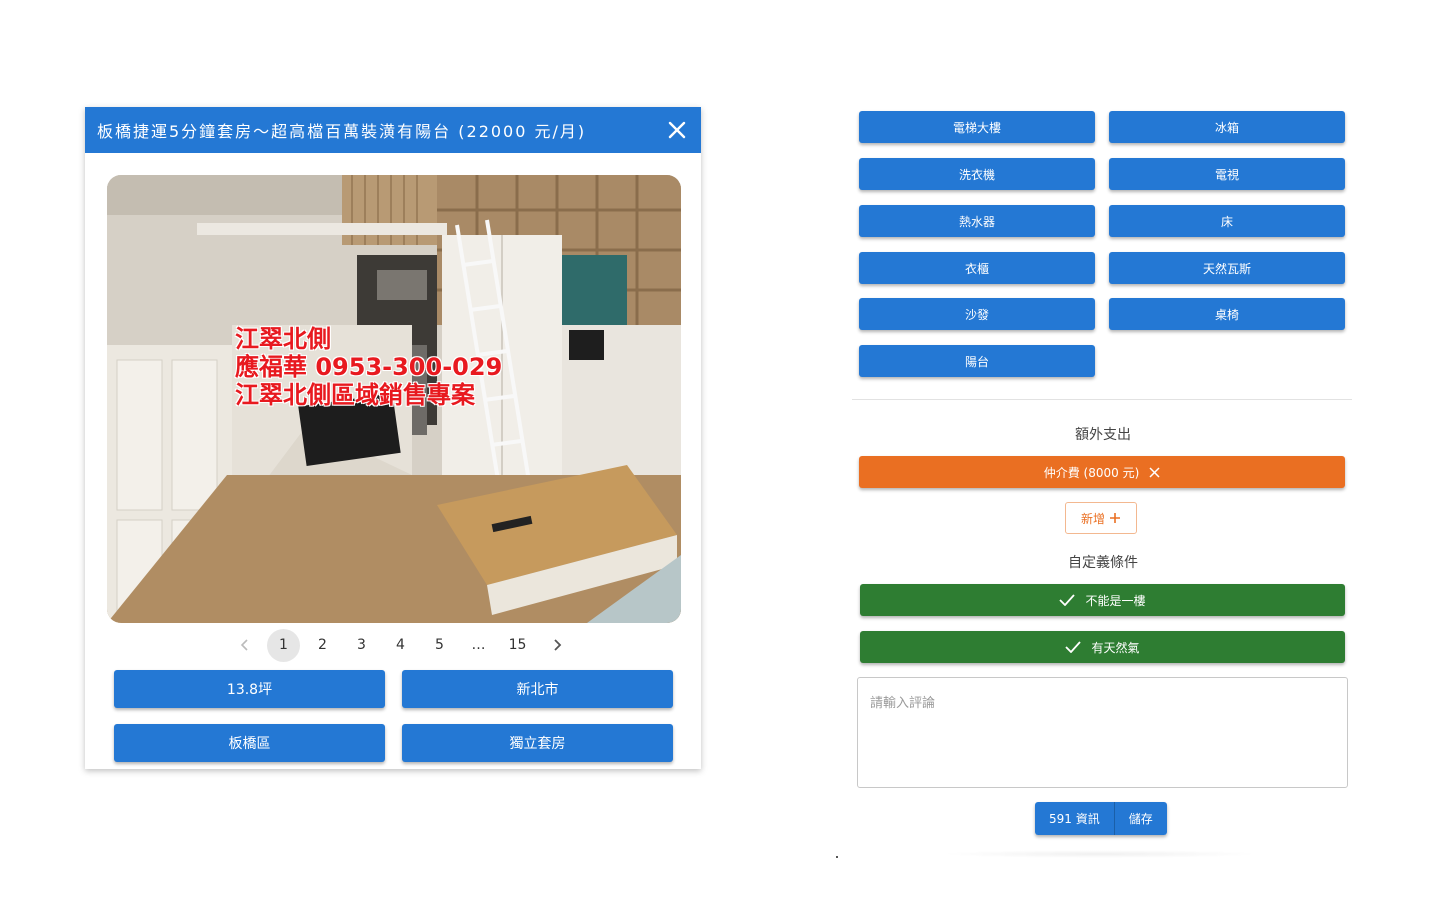 The height and width of the screenshot is (918, 1442). Describe the element at coordinates (1091, 472) in the screenshot. I see `agent-fee-label: 仲介費 (8000 元)` at that location.